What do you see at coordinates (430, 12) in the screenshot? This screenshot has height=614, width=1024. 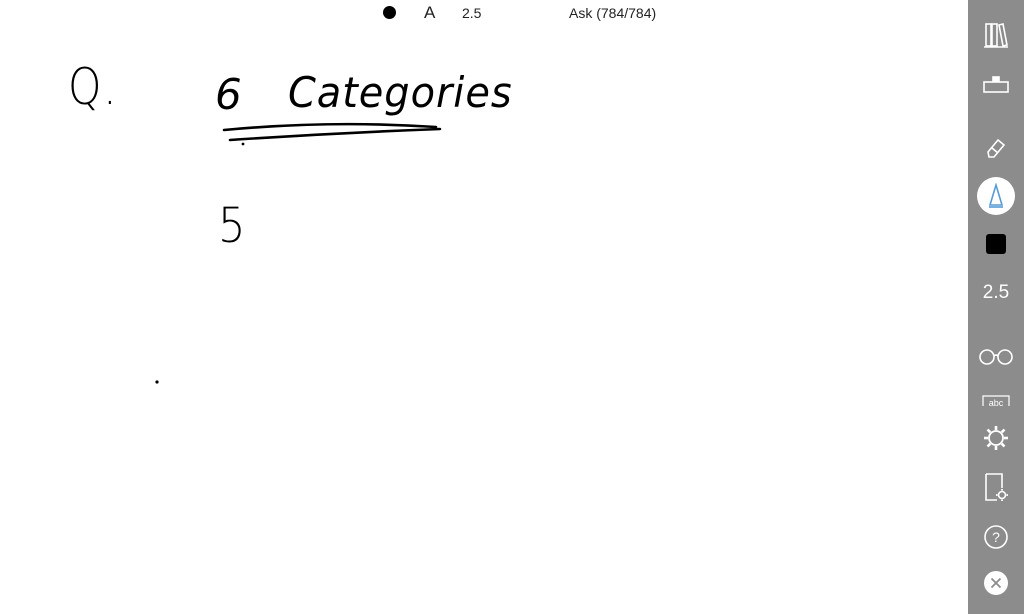 I see `pen-glyph-icon: A` at bounding box center [430, 12].